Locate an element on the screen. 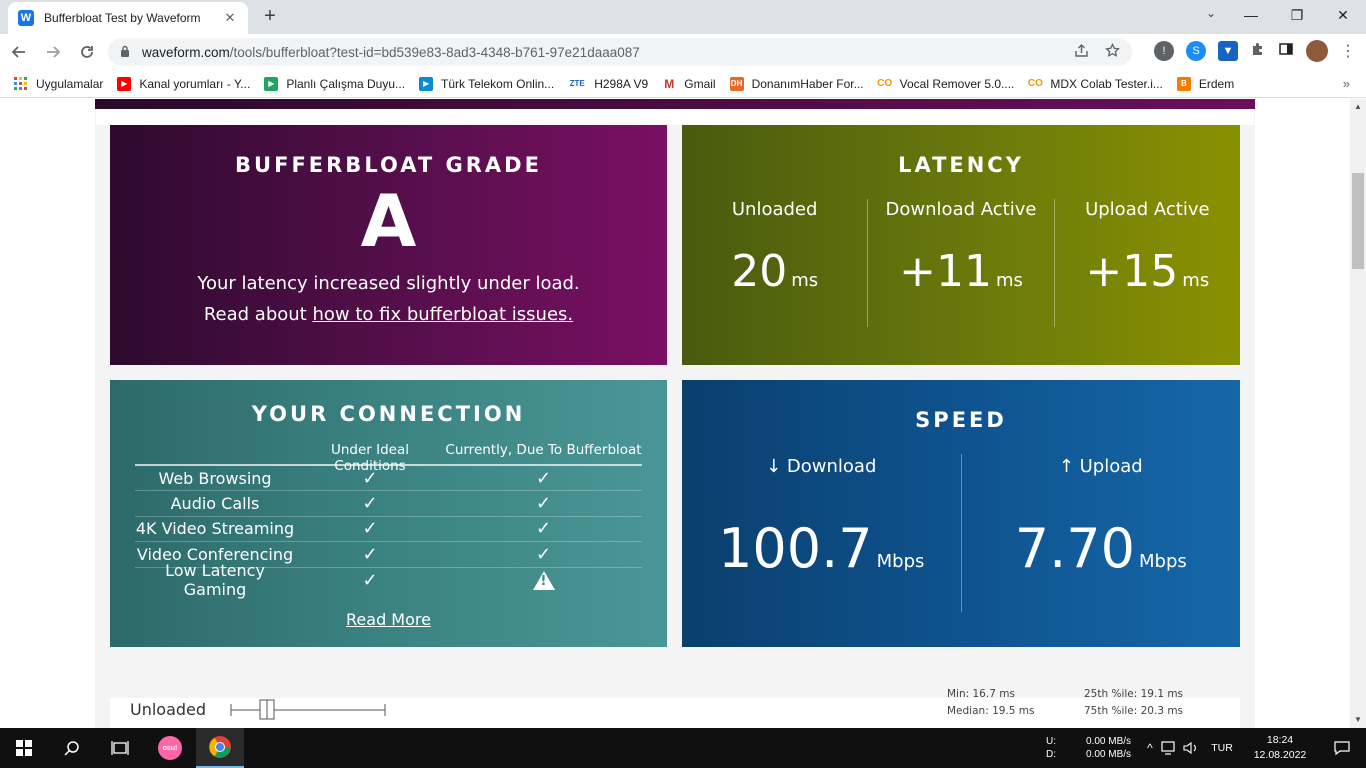  latency-unloaded: Unloaded 20 ms is located at coordinates (774, 263).